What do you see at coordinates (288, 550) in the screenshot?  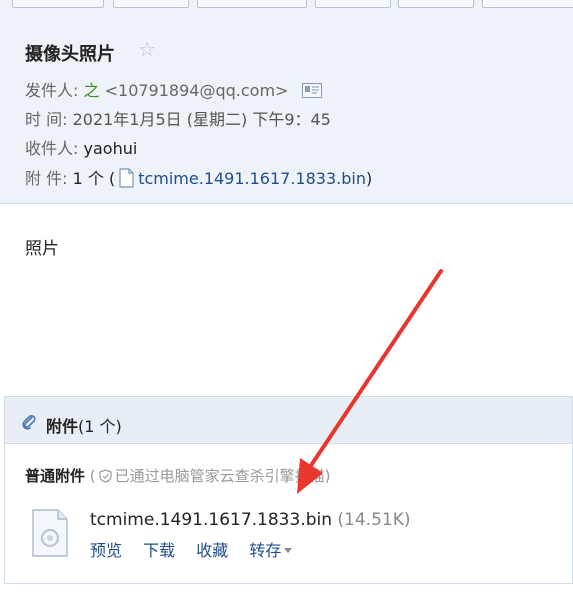 I see `chevron-down-icon` at bounding box center [288, 550].